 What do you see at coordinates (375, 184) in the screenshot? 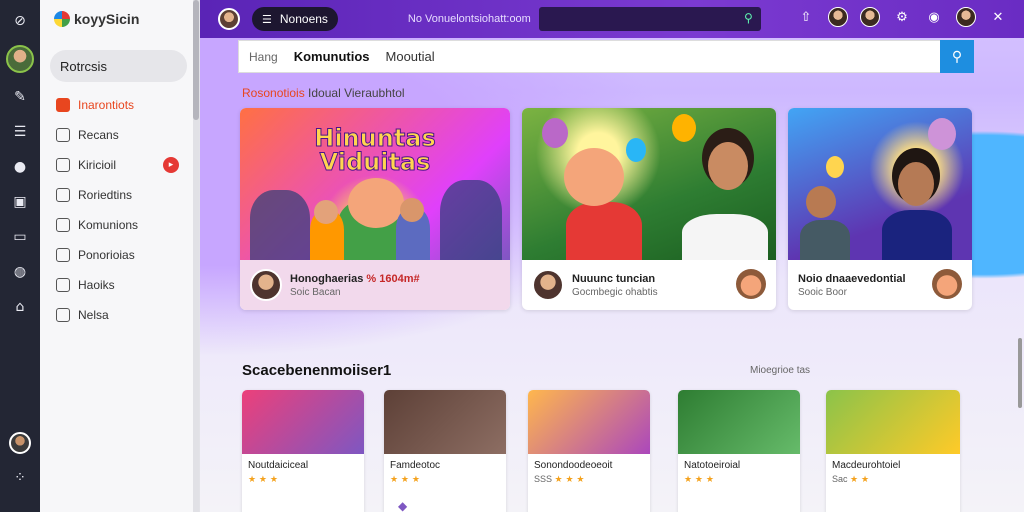
I see `video-thumbnail: Hinuntas Viduitas` at bounding box center [375, 184].